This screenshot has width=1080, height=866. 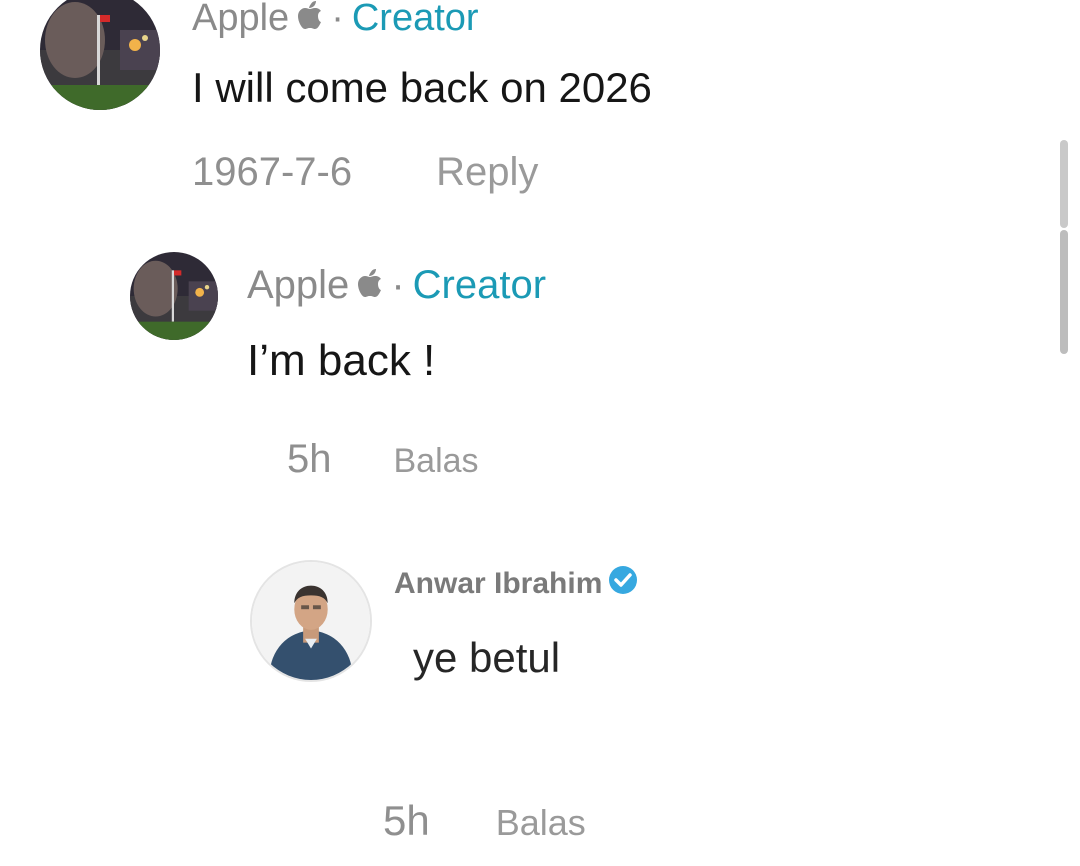 What do you see at coordinates (341, 360) in the screenshot?
I see `comment-text: I’m back !` at bounding box center [341, 360].